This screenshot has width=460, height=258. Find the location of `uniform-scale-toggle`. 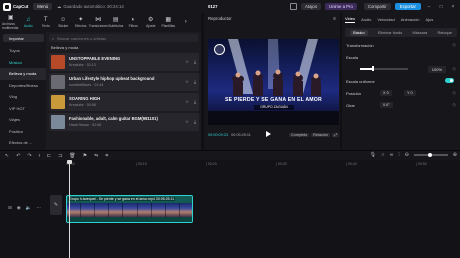

uniform-scale-toggle is located at coordinates (449, 80).